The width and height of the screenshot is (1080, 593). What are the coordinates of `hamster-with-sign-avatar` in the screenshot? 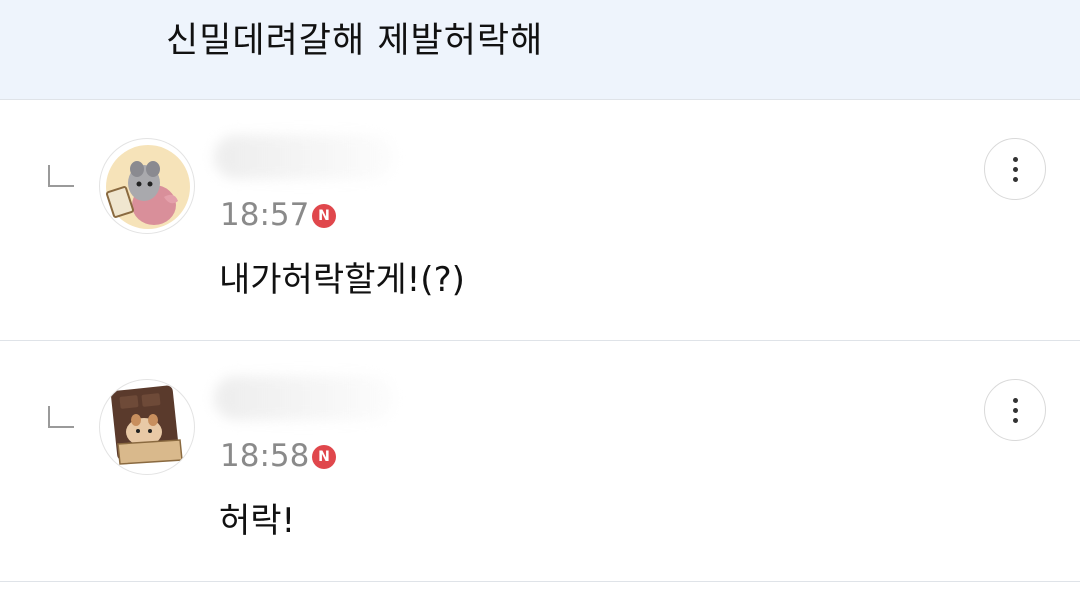 It's located at (147, 186).